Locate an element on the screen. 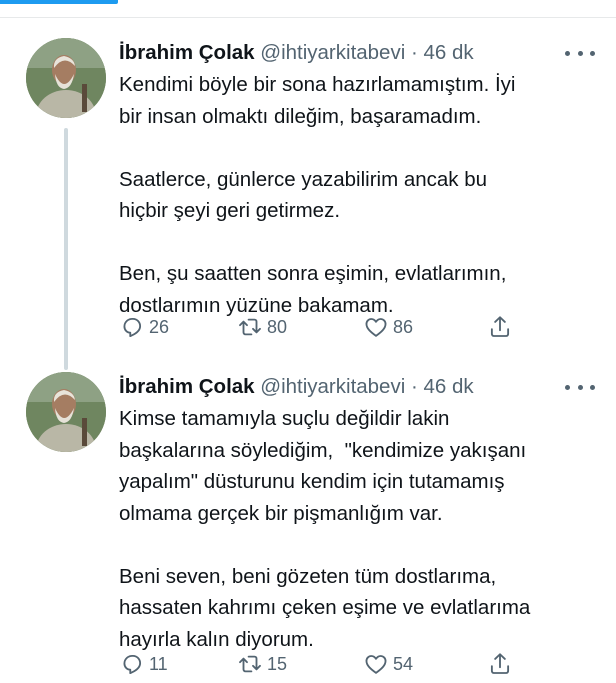 This screenshot has width=616, height=683. active-tab-indicator is located at coordinates (59, 2).